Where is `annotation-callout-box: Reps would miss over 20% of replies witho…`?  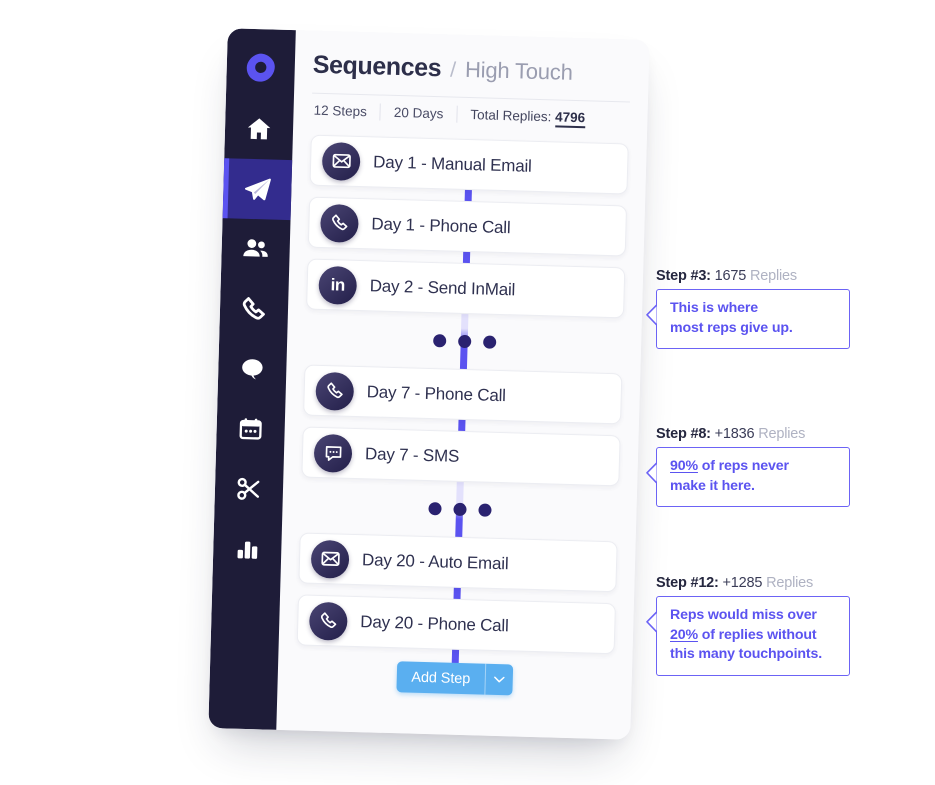
annotation-callout-box: Reps would miss over 20% of replies witho… is located at coordinates (748, 636).